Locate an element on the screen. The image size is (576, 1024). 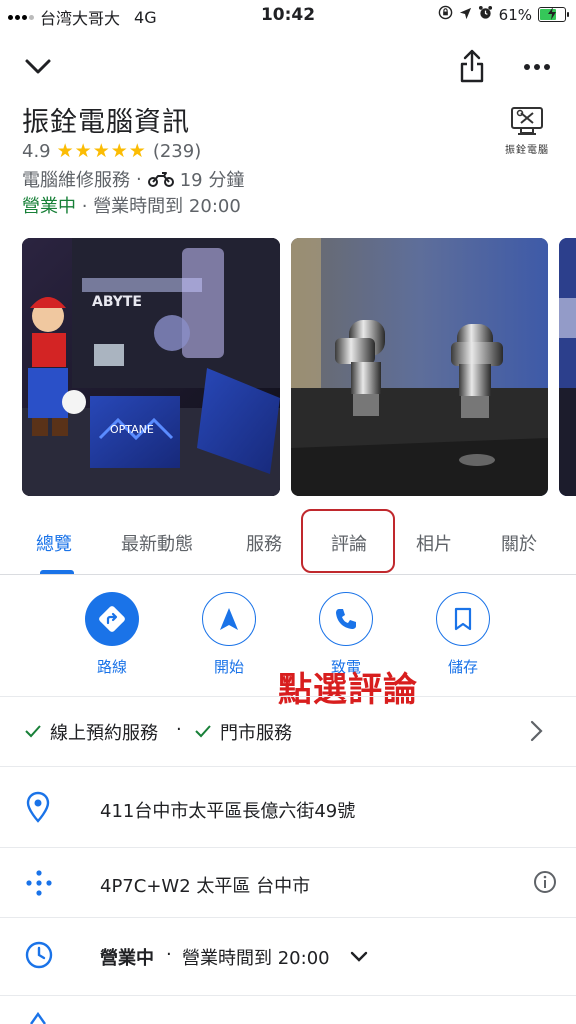
more-options-button is located at coordinates (537, 67).